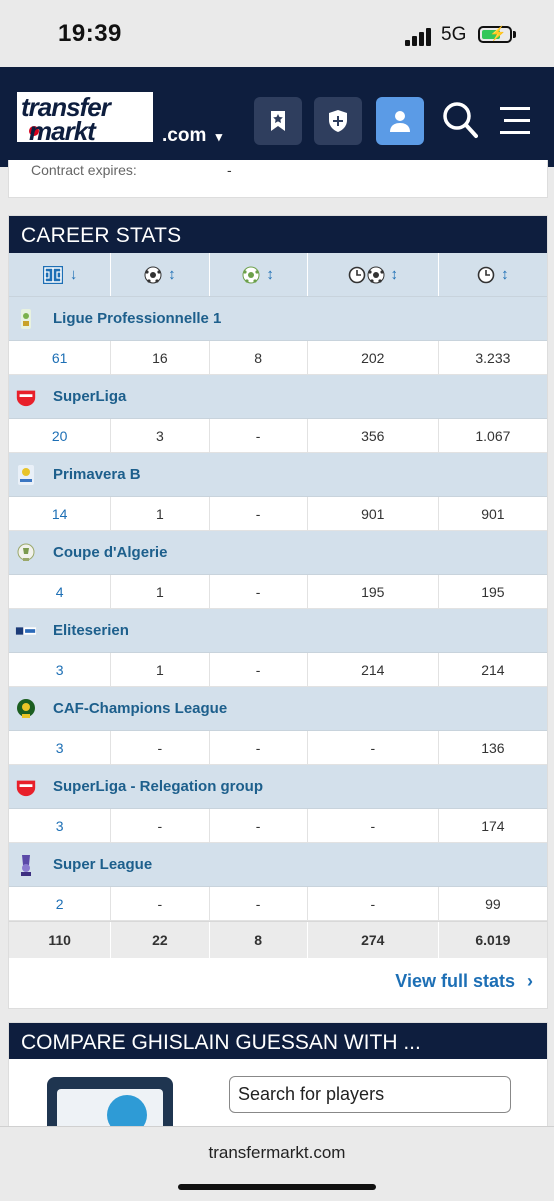 The height and width of the screenshot is (1201, 554). I want to click on shield-plus-icon, so click(338, 121).